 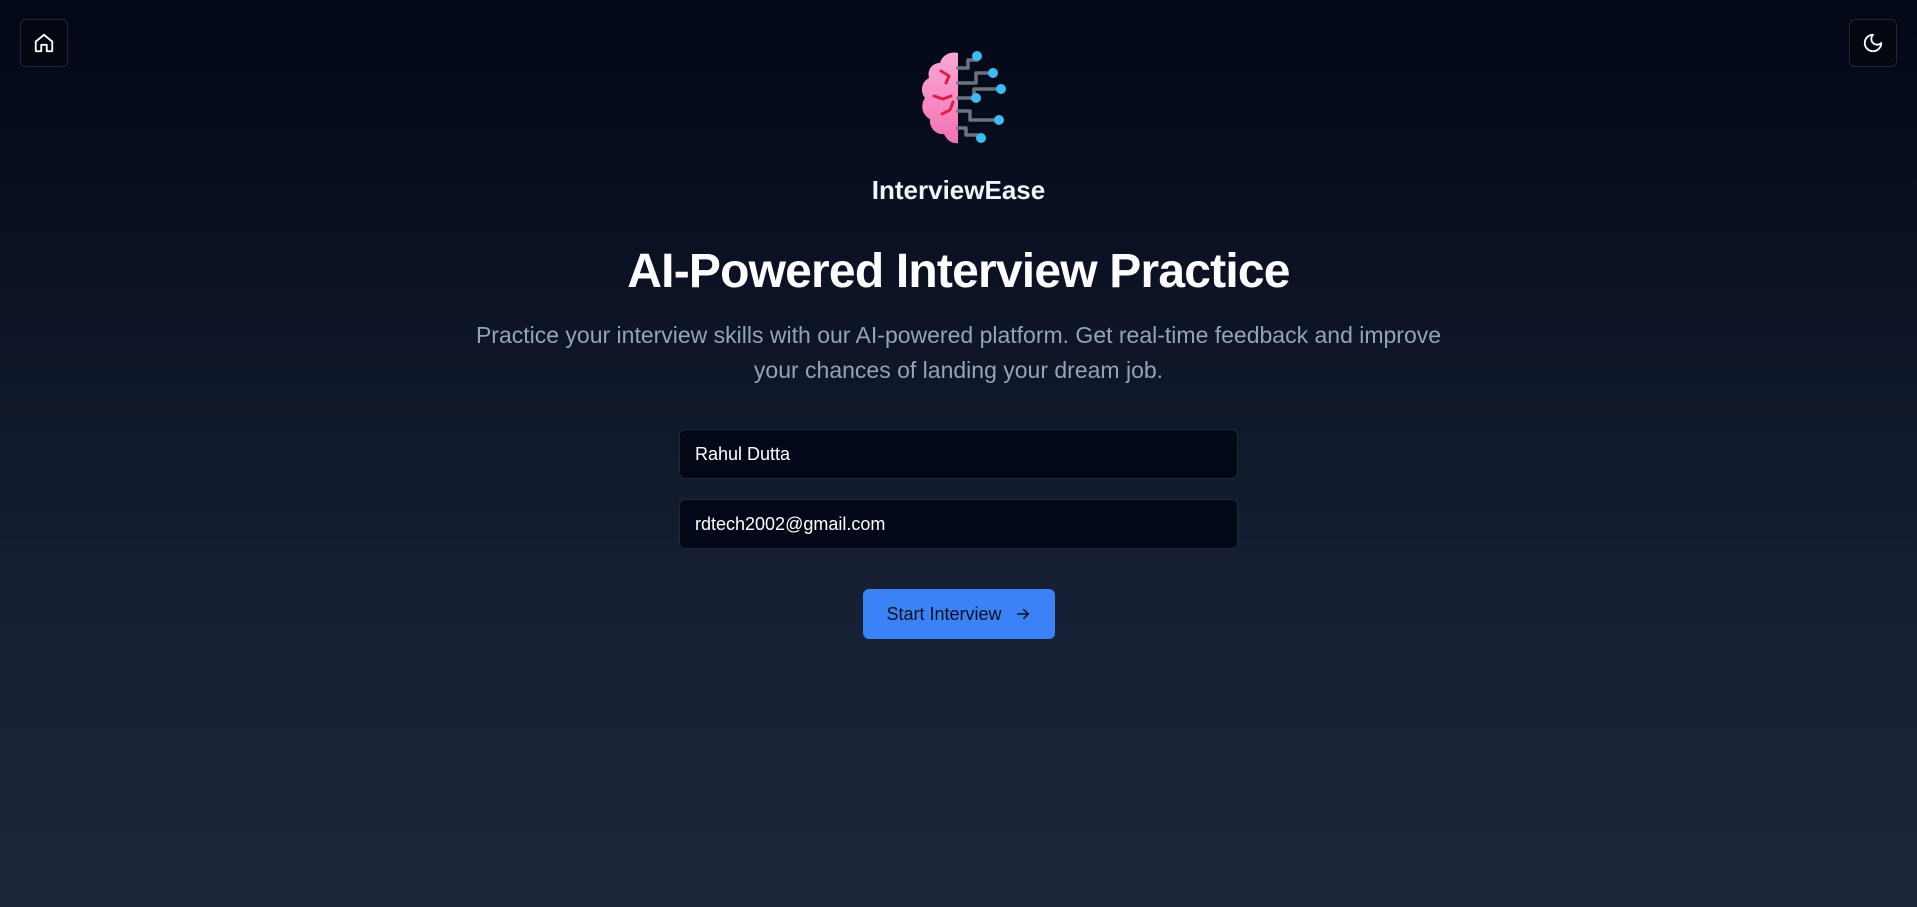 What do you see at coordinates (958, 271) in the screenshot?
I see `page-title: AI-Powered Interview Practice` at bounding box center [958, 271].